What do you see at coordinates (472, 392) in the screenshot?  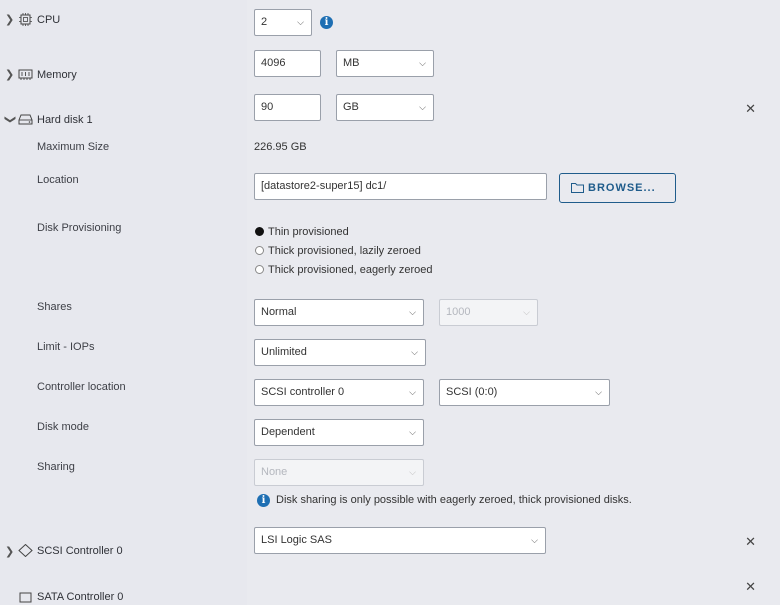 I see `controller-slot-value: SCSI (0:0)` at bounding box center [472, 392].